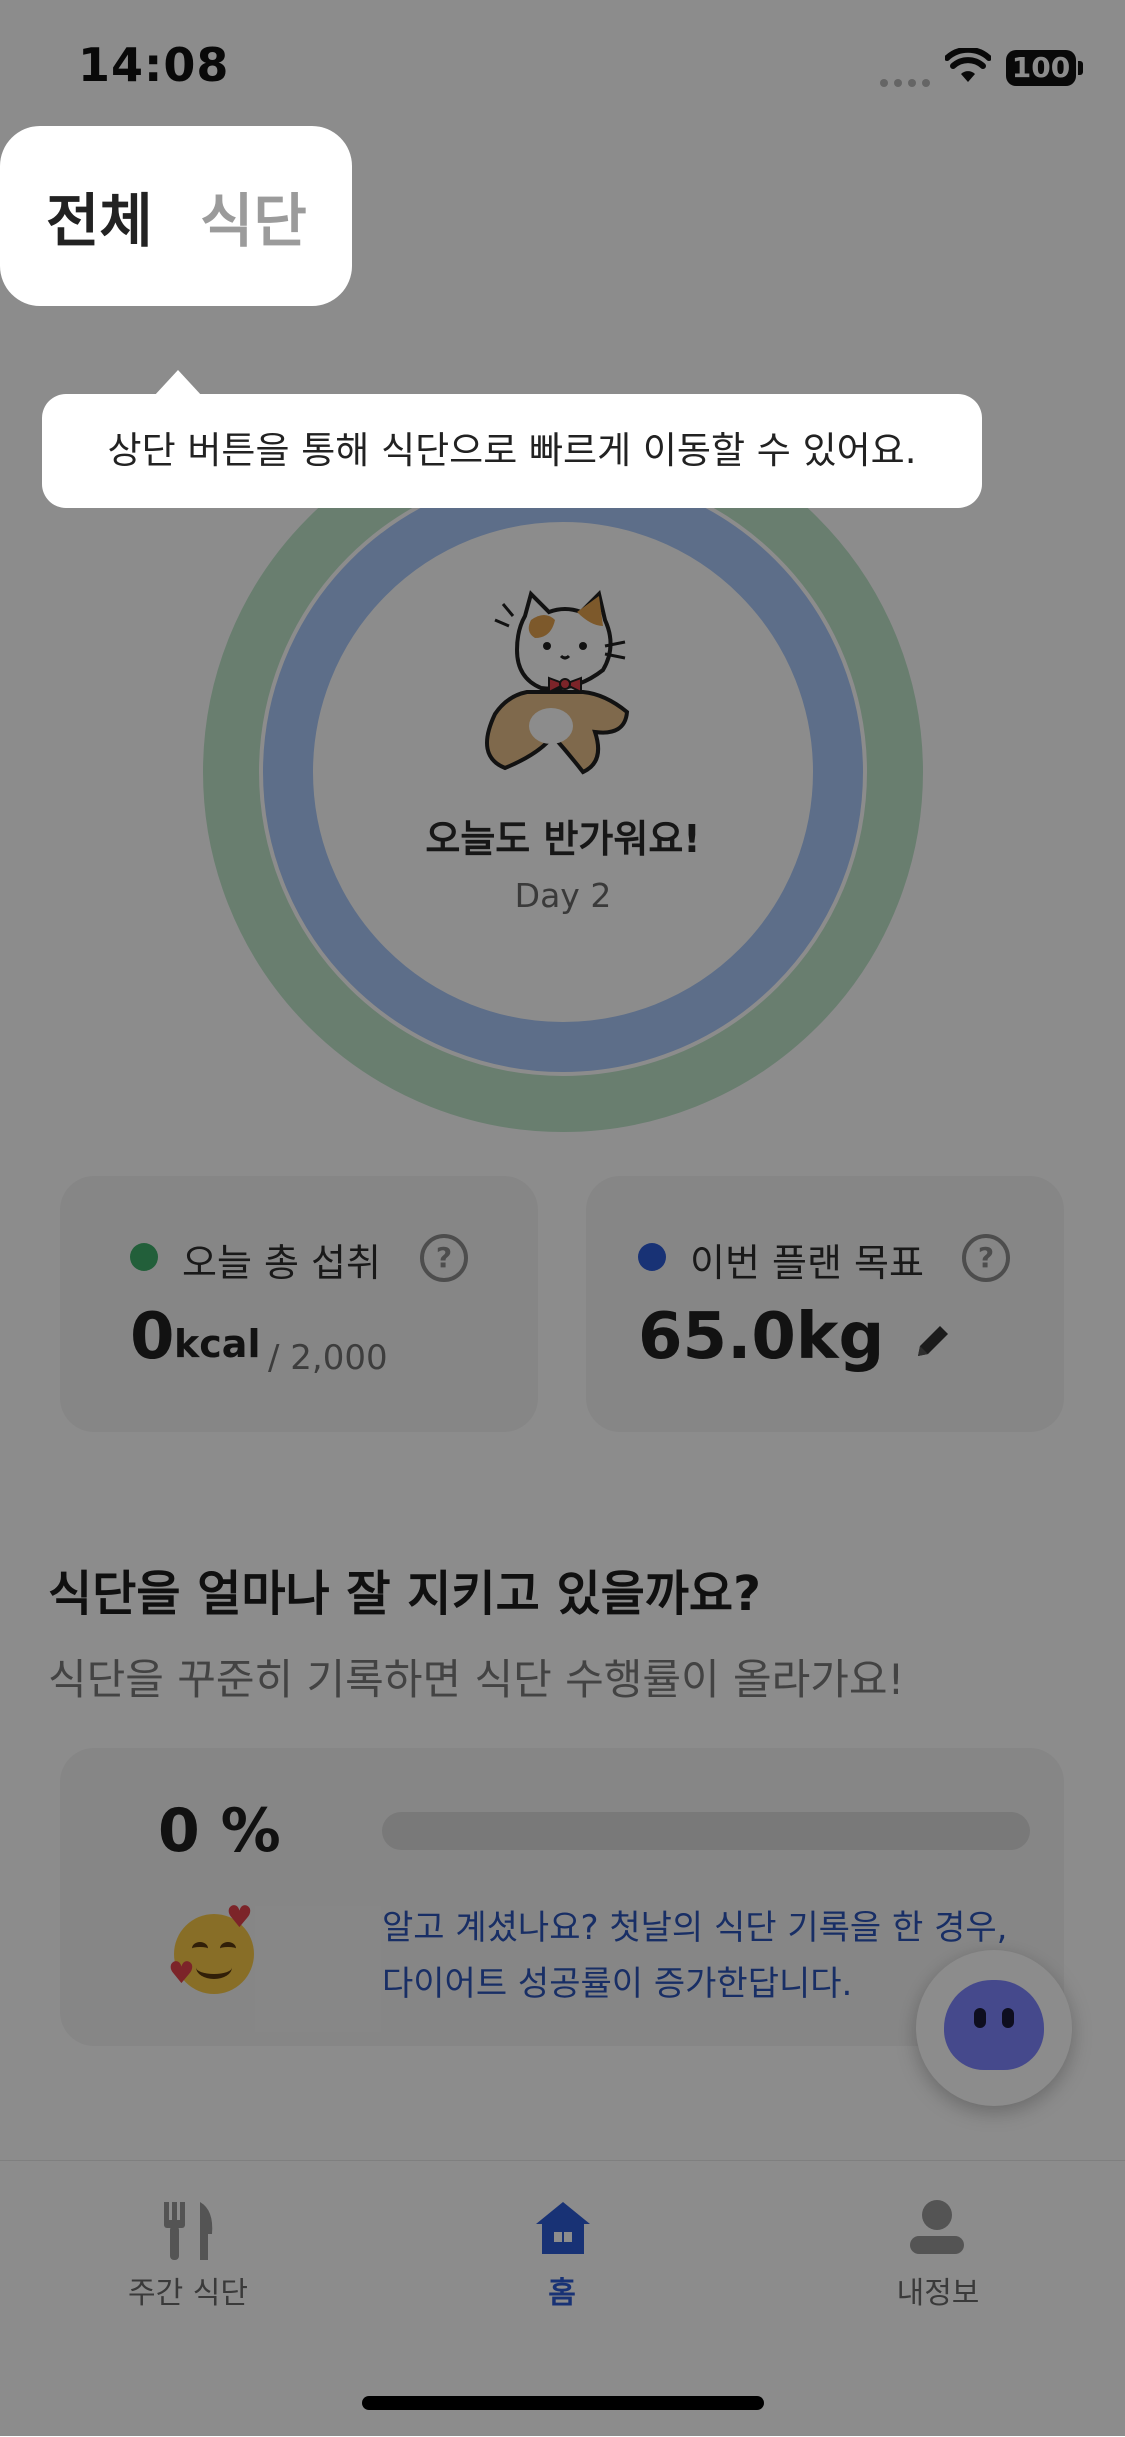  Describe the element at coordinates (253, 216) in the screenshot. I see `tab-meal: 식단` at that location.